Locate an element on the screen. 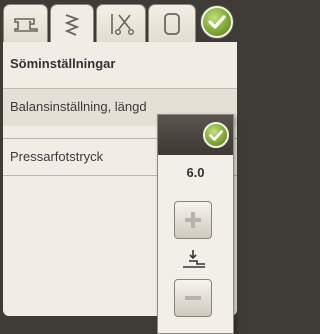 The width and height of the screenshot is (320, 334). presser-foot-pressure-icon is located at coordinates (194, 259).